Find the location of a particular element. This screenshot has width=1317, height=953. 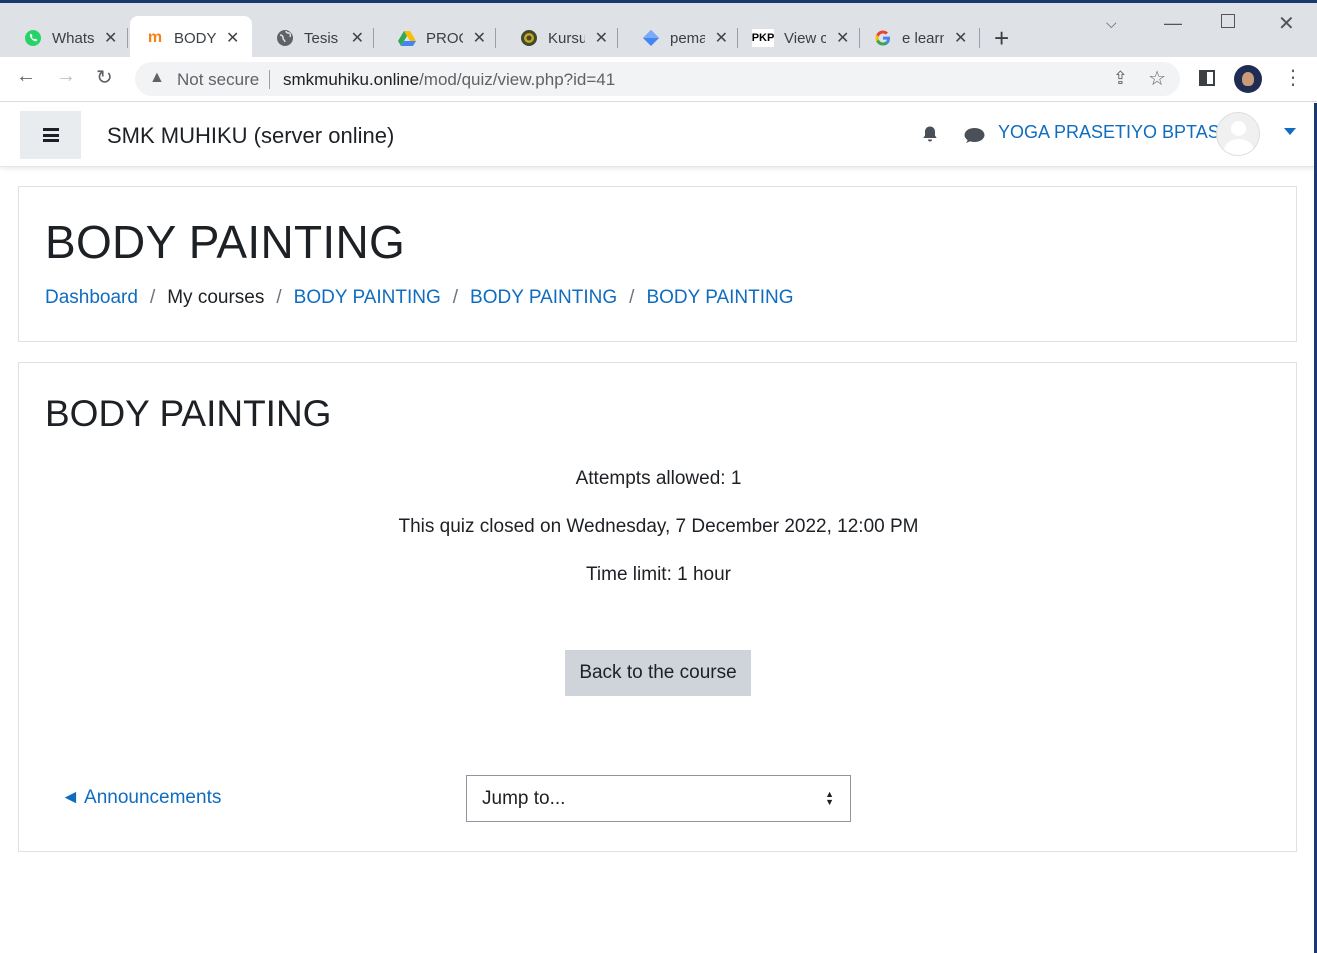

university-seal-icon is located at coordinates (529, 38).